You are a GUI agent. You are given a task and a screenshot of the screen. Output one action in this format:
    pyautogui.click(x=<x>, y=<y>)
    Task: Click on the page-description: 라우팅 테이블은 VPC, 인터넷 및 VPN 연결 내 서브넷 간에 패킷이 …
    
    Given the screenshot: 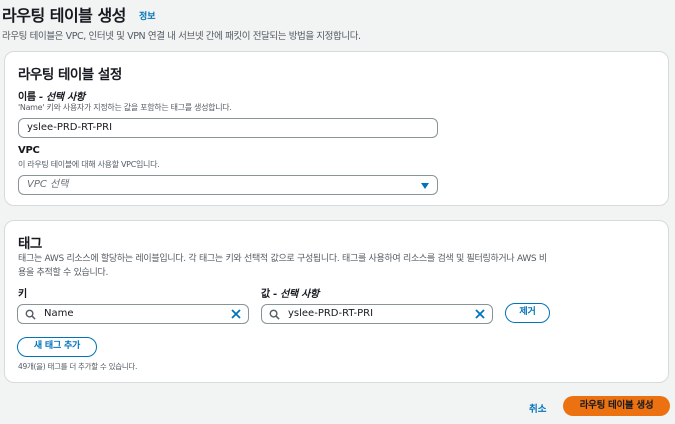 What is the action you would take?
    pyautogui.click(x=181, y=36)
    